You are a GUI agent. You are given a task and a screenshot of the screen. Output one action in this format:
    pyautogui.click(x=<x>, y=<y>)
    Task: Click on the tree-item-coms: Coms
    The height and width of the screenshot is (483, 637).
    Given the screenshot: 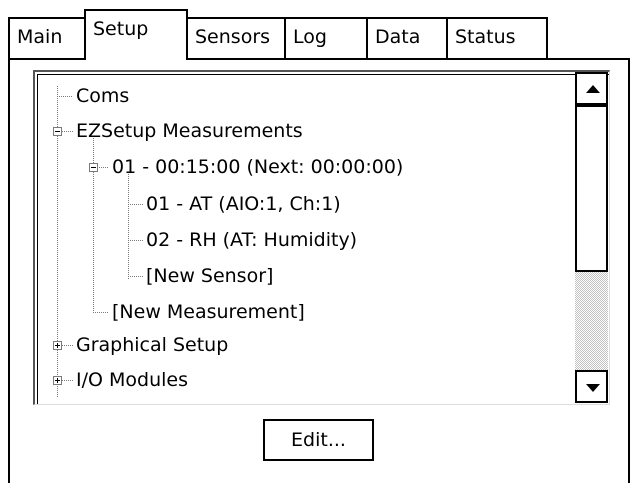 What is the action you would take?
    pyautogui.click(x=102, y=96)
    